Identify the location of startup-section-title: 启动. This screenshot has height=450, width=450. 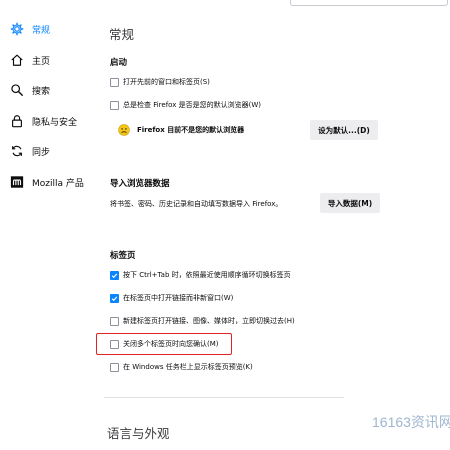
(119, 63).